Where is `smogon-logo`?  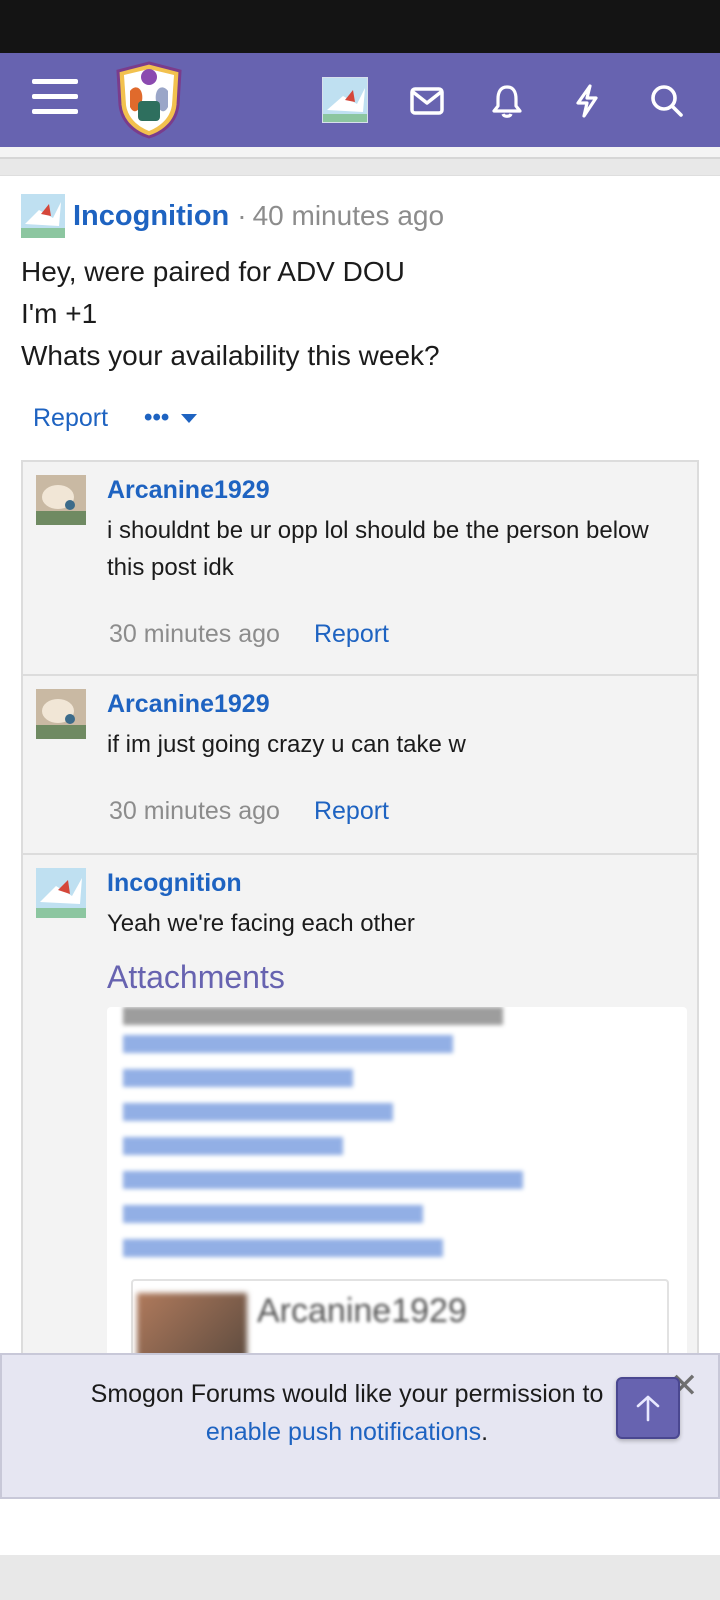
smogon-logo is located at coordinates (149, 100).